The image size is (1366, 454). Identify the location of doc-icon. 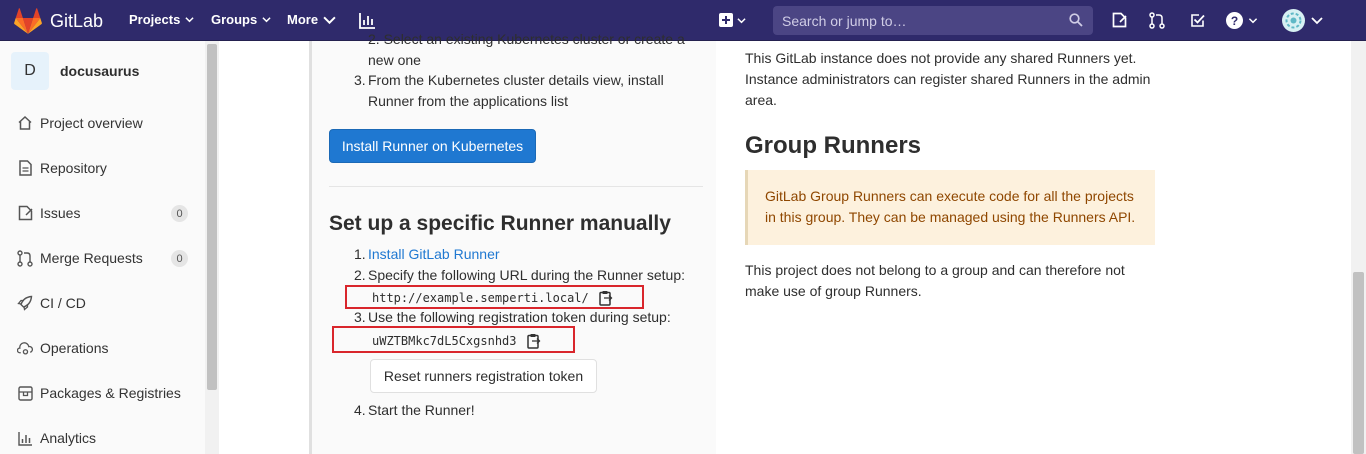
(25, 168).